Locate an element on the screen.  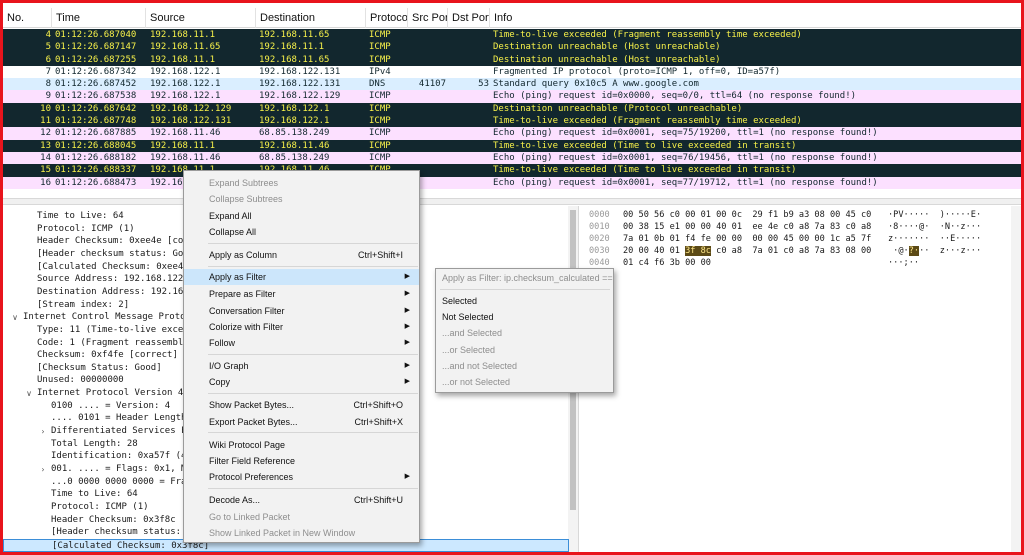
submenu-arrow-icon: ▶ is located at coordinates (407, 293).